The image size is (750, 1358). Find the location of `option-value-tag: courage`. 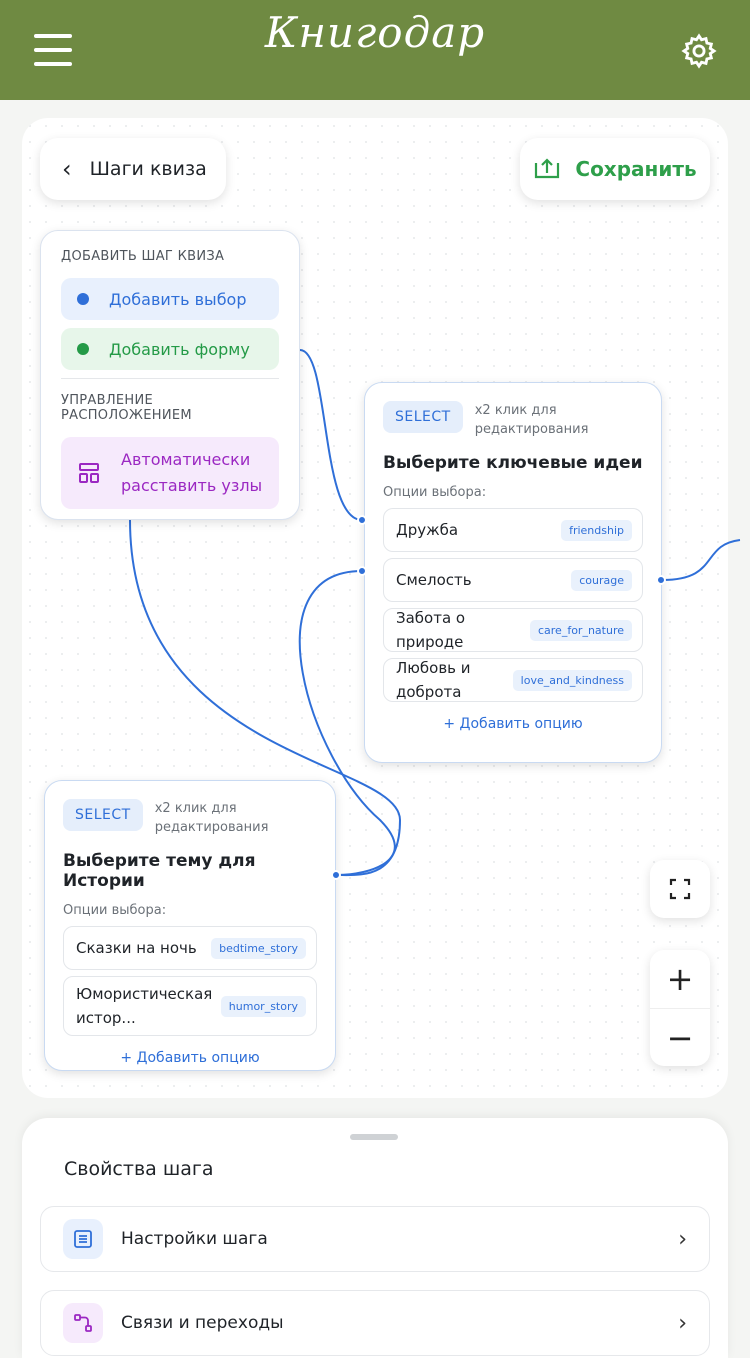

option-value-tag: courage is located at coordinates (601, 580).